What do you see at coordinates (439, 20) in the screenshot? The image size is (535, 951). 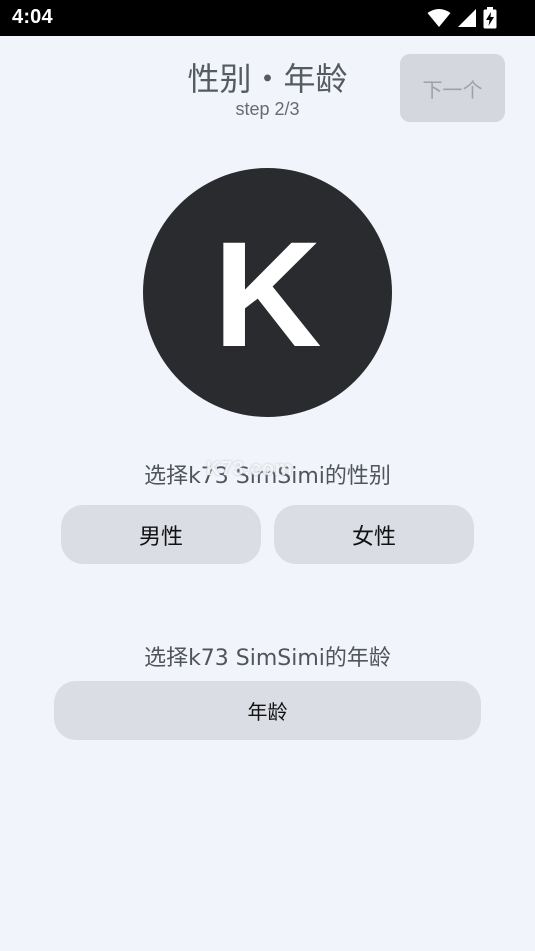 I see `wifi-icon` at bounding box center [439, 20].